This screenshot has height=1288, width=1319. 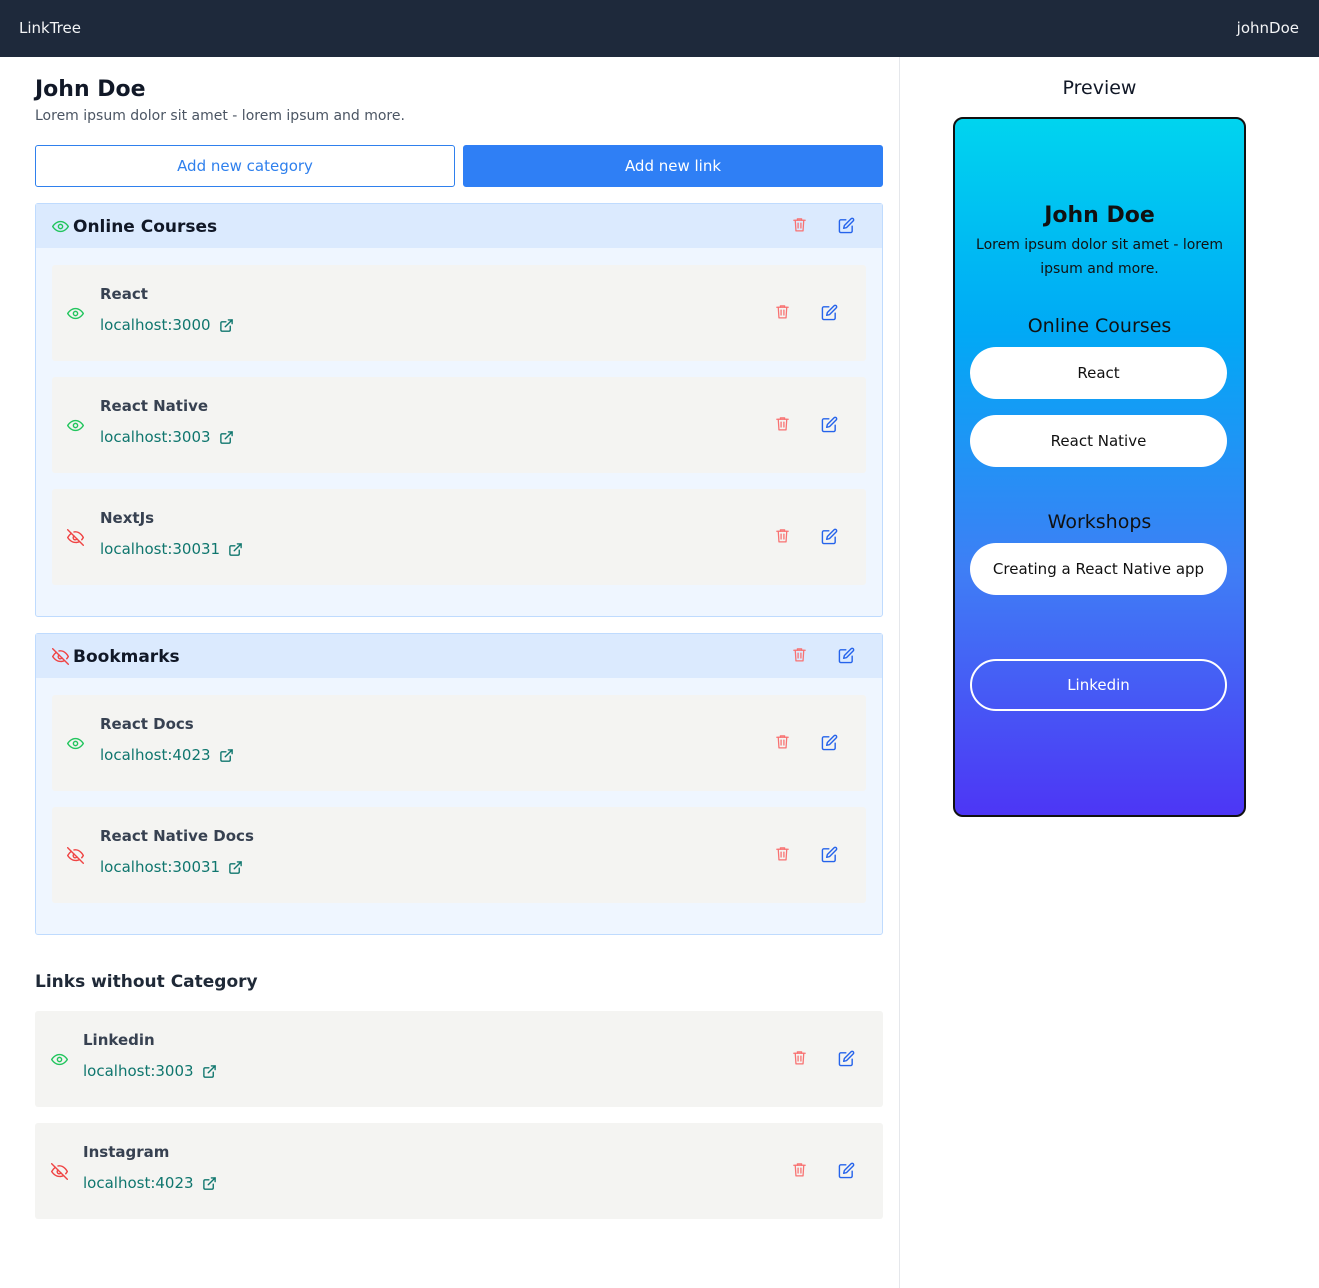 I want to click on add-category-button: Add new category, so click(x=245, y=166).